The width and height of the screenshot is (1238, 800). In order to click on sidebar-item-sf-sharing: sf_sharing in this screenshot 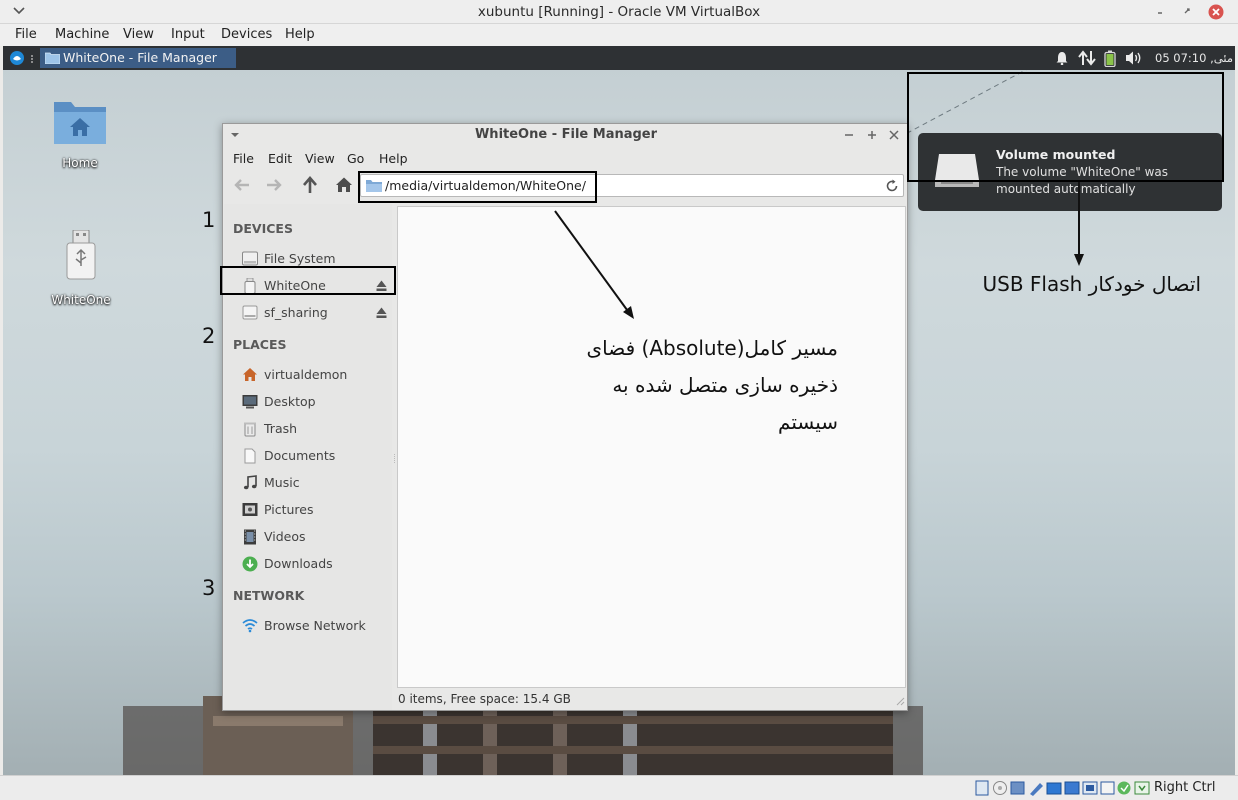, I will do `click(308, 313)`.